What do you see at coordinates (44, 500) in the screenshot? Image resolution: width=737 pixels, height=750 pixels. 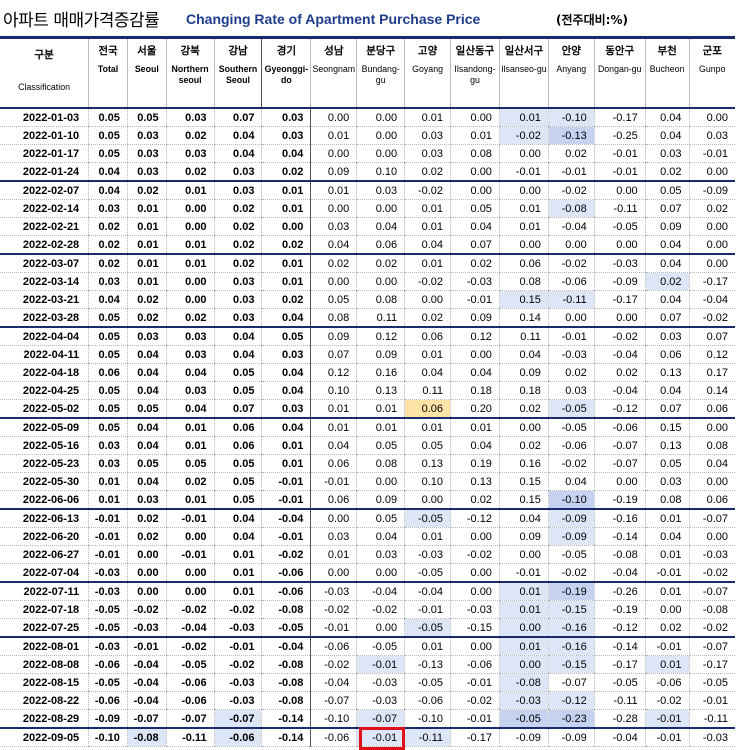 I see `row-date: 2022-06-06` at bounding box center [44, 500].